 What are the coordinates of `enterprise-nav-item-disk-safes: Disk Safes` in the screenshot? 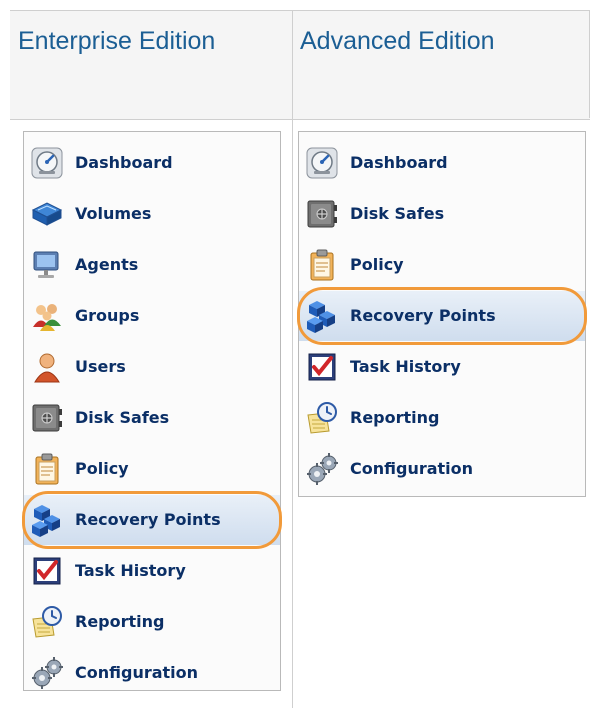 It's located at (152, 418).